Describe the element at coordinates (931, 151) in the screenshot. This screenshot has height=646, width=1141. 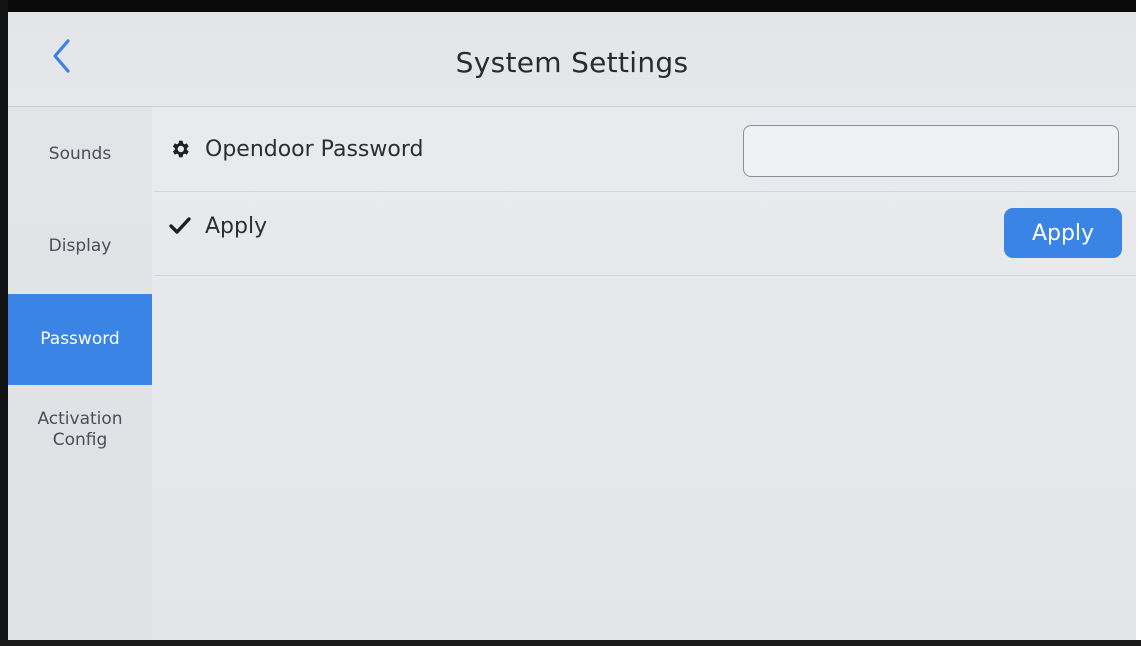
I see `opendoor-password-input` at that location.